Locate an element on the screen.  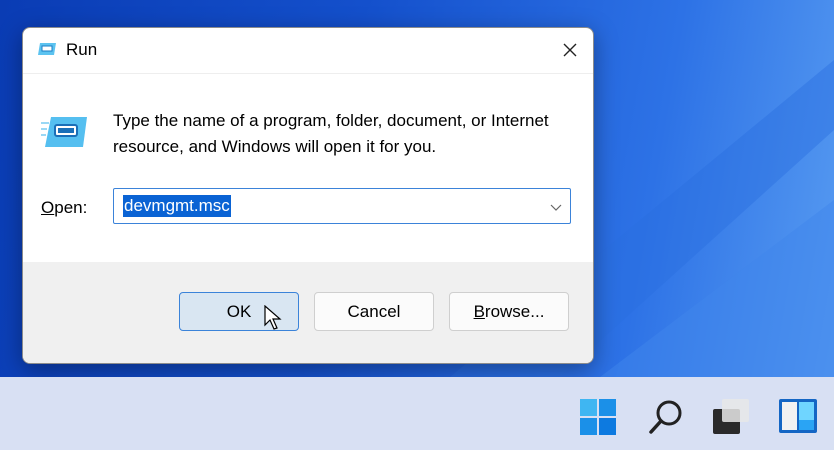
start-icon is located at coordinates (598, 419).